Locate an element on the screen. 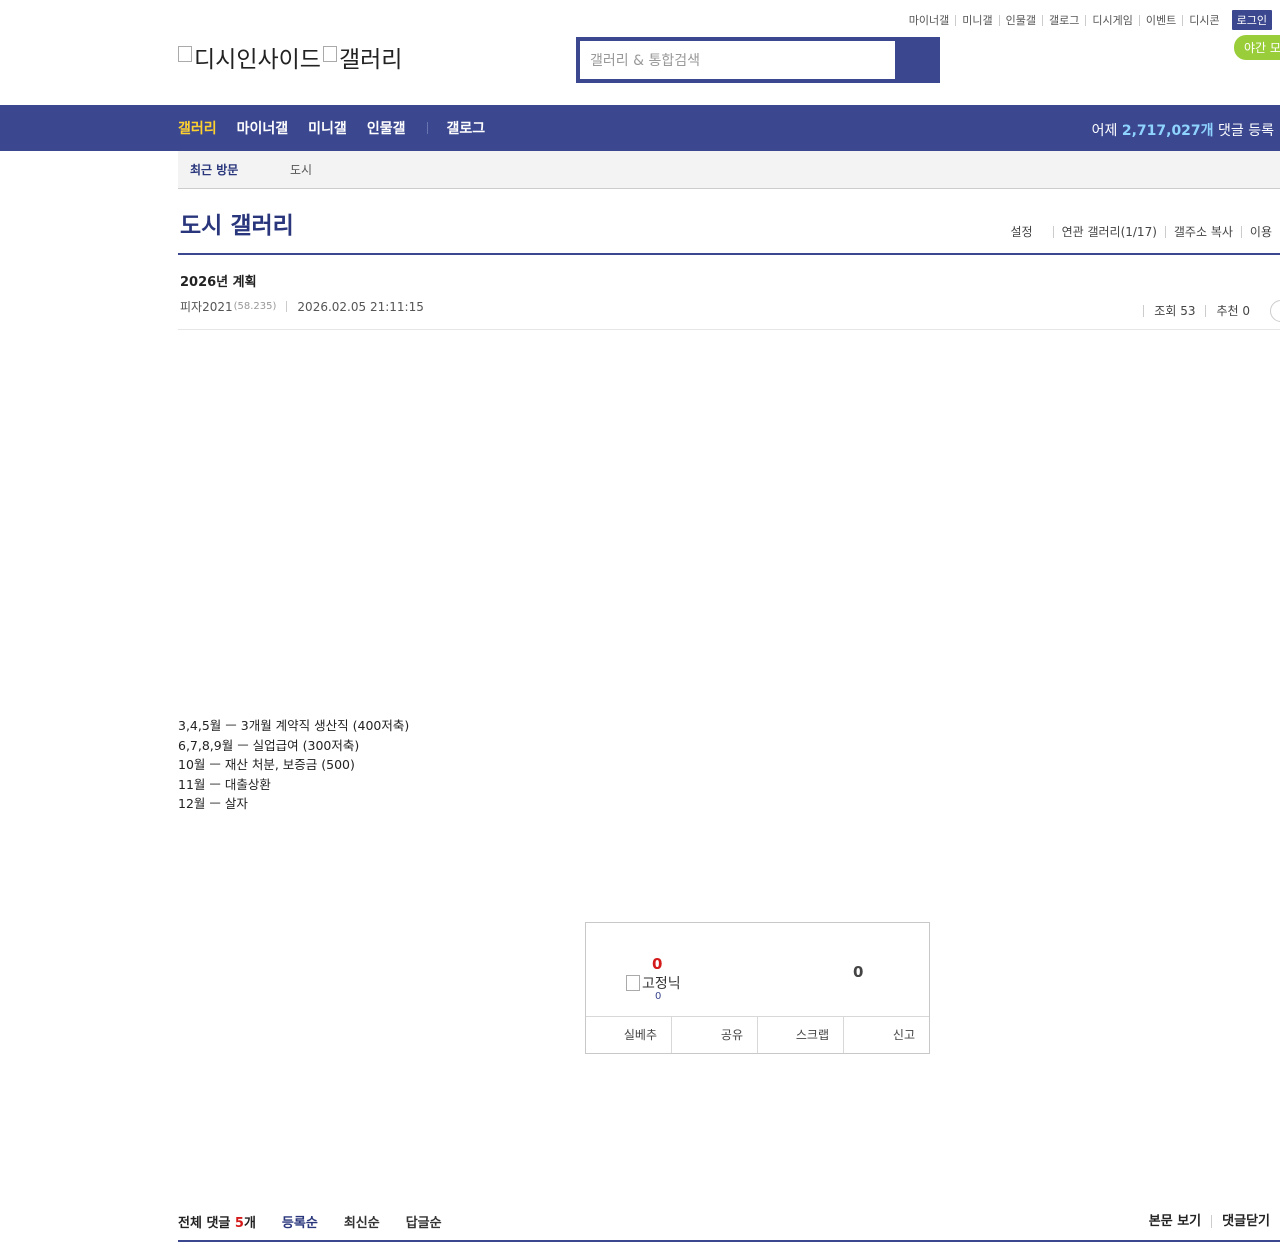  util-link-mini: 미니갤 is located at coordinates (976, 20).